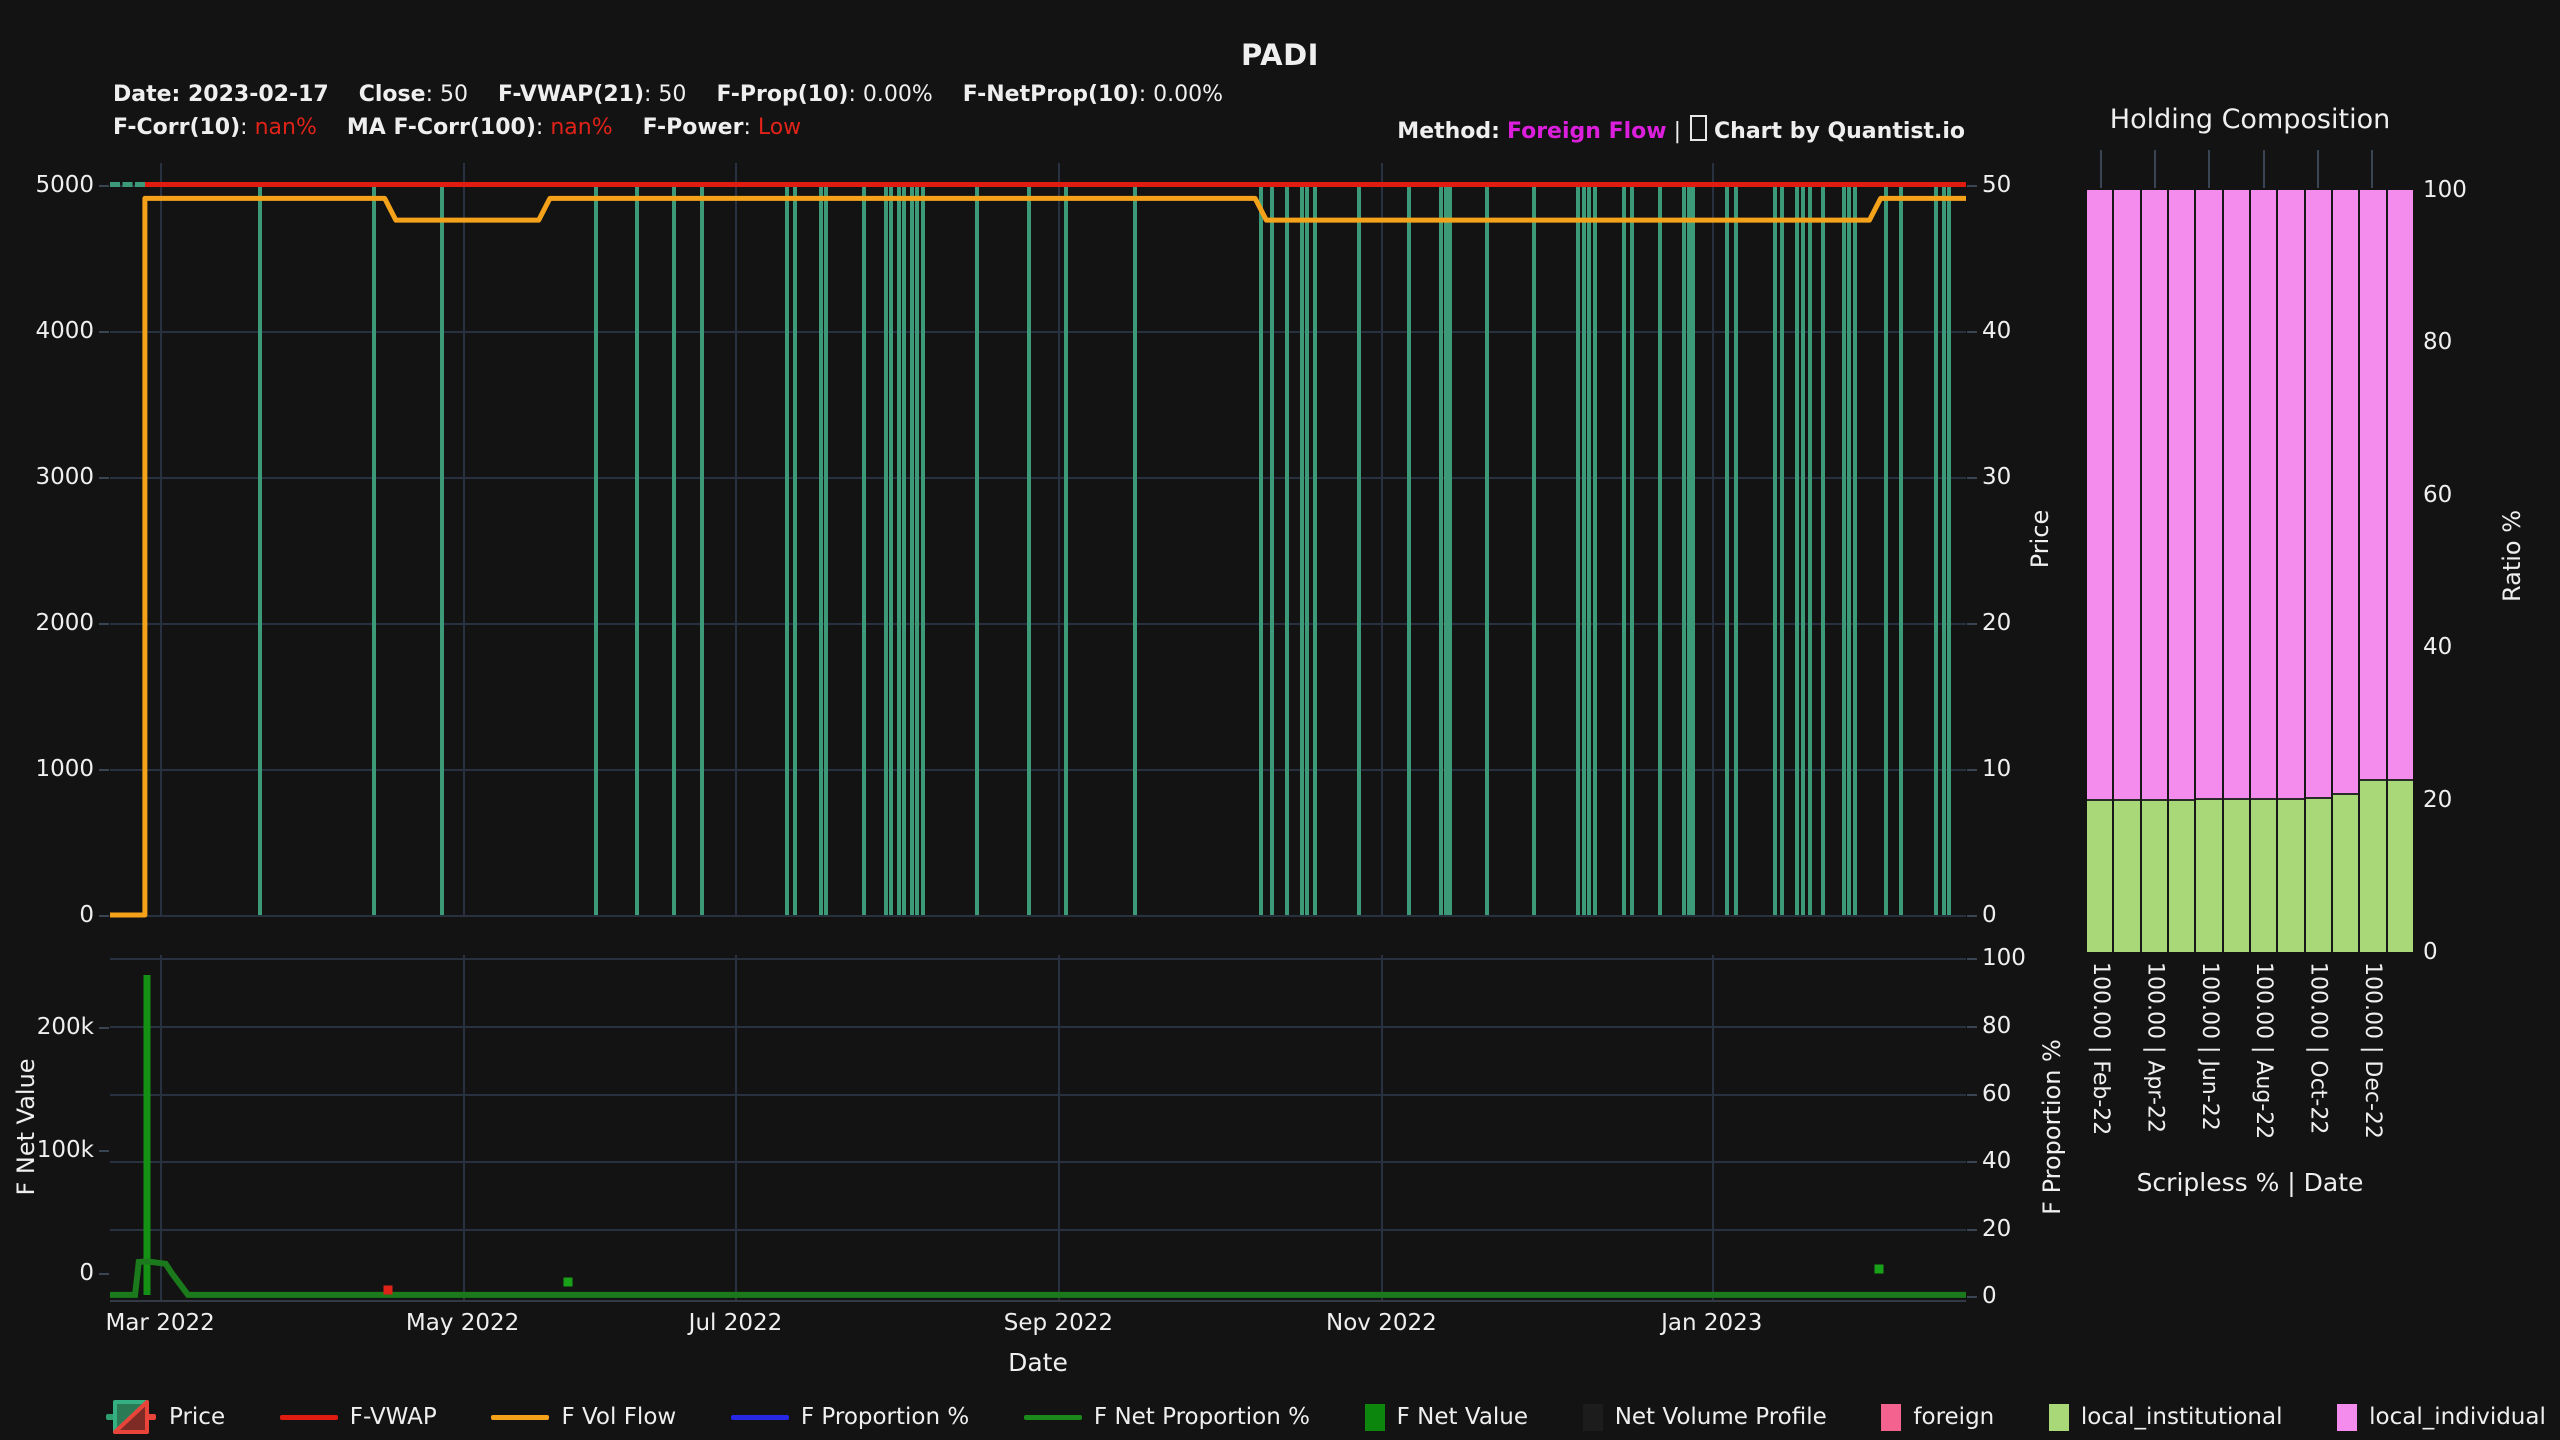 The width and height of the screenshot is (2560, 1440). I want to click on price-dotted-line, so click(128, 184).